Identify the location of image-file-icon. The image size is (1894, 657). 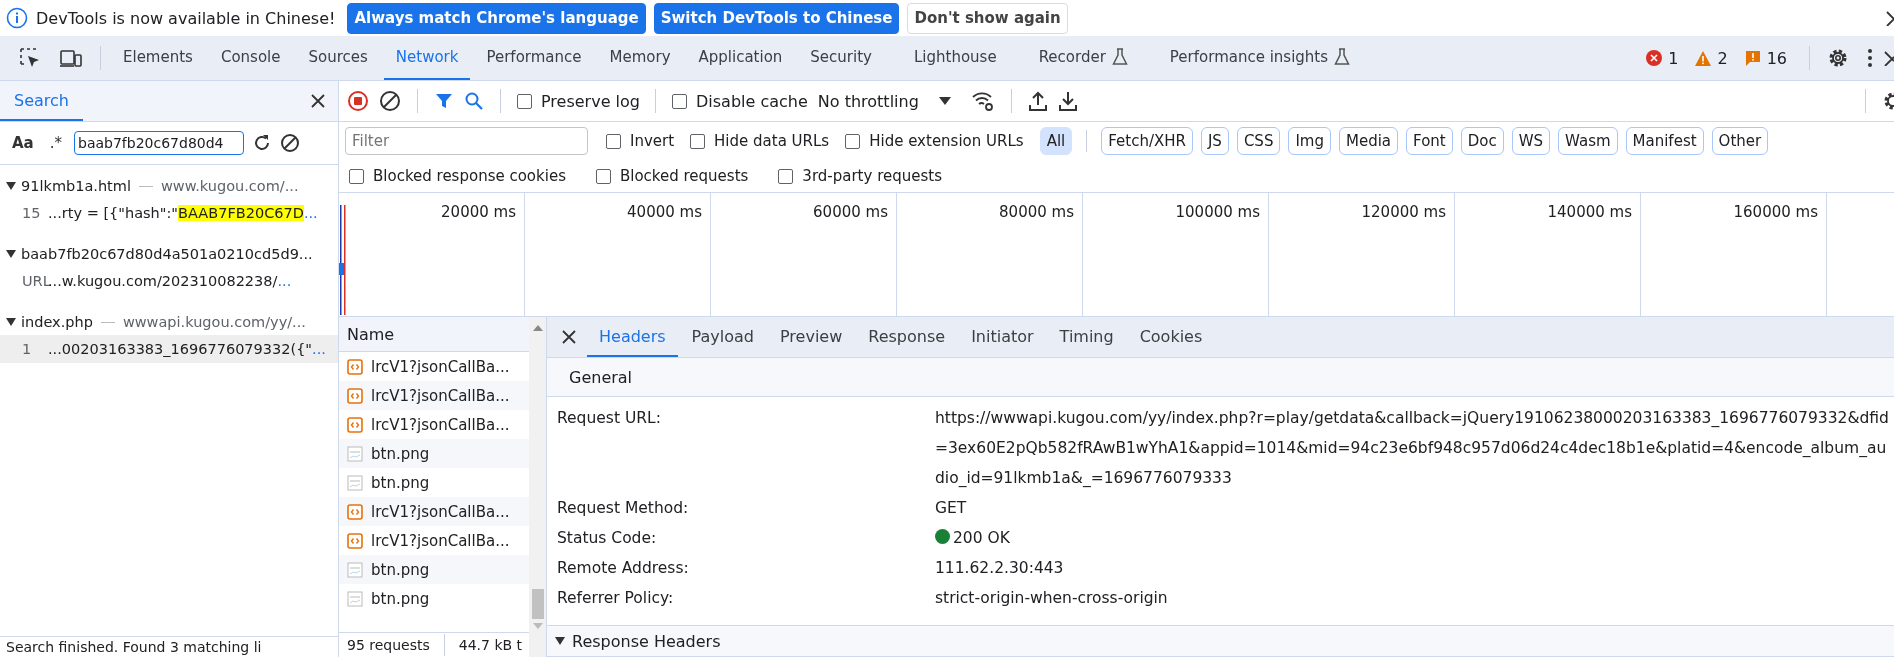
(355, 482).